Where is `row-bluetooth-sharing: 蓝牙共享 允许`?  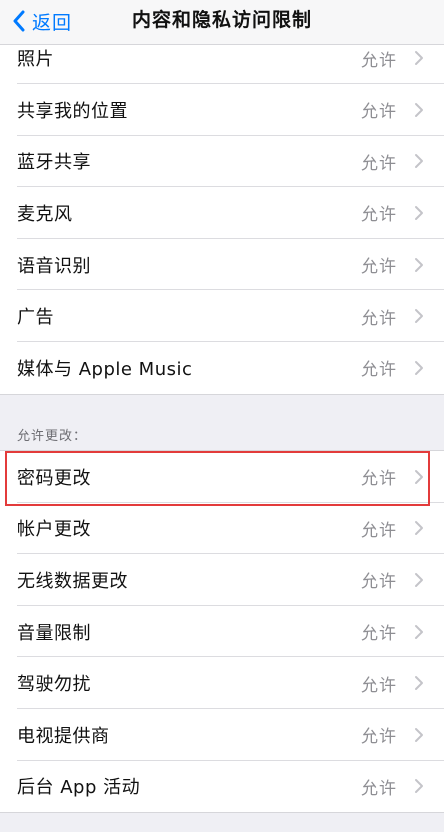
row-bluetooth-sharing: 蓝牙共享 允许 is located at coordinates (222, 162).